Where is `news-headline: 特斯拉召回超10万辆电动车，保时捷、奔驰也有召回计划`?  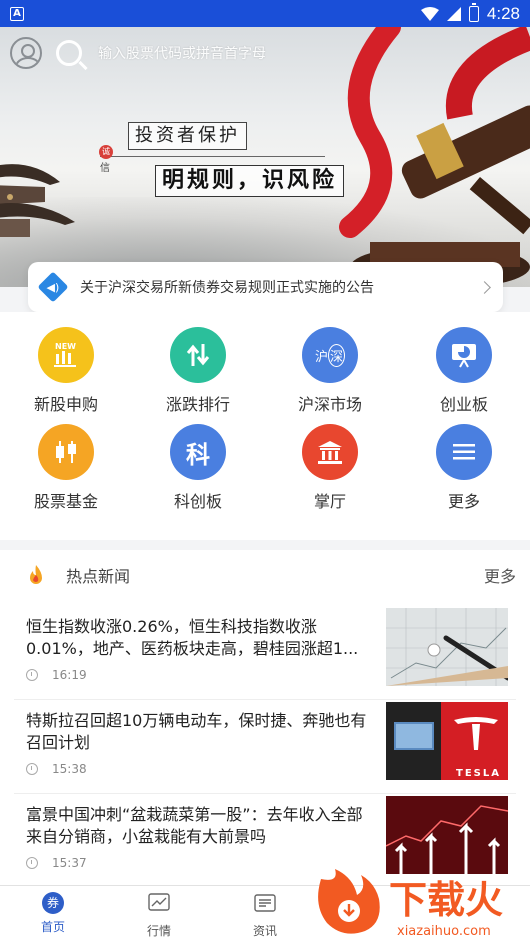 news-headline: 特斯拉召回超10万辆电动车，保时捷、奔驰也有召回计划 is located at coordinates (201, 732).